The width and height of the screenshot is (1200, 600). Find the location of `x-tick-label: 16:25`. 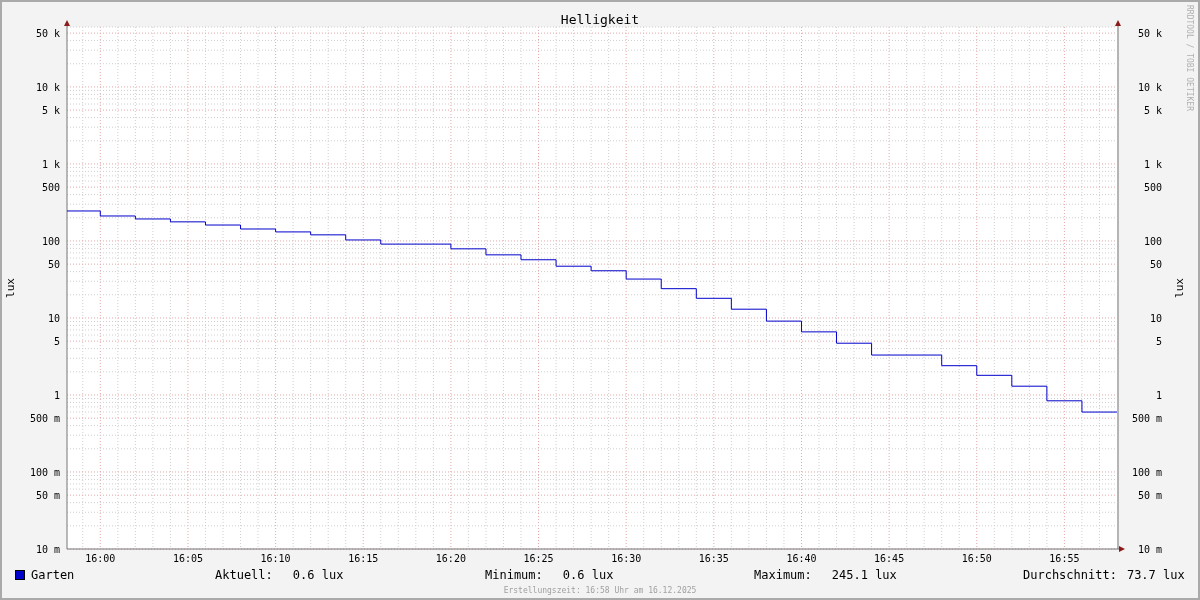

x-tick-label: 16:25 is located at coordinates (538, 558).